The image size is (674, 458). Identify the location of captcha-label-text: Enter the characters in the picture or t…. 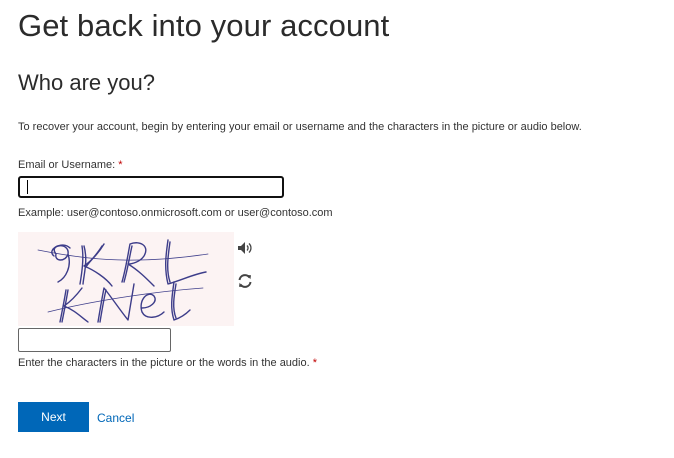
(164, 363).